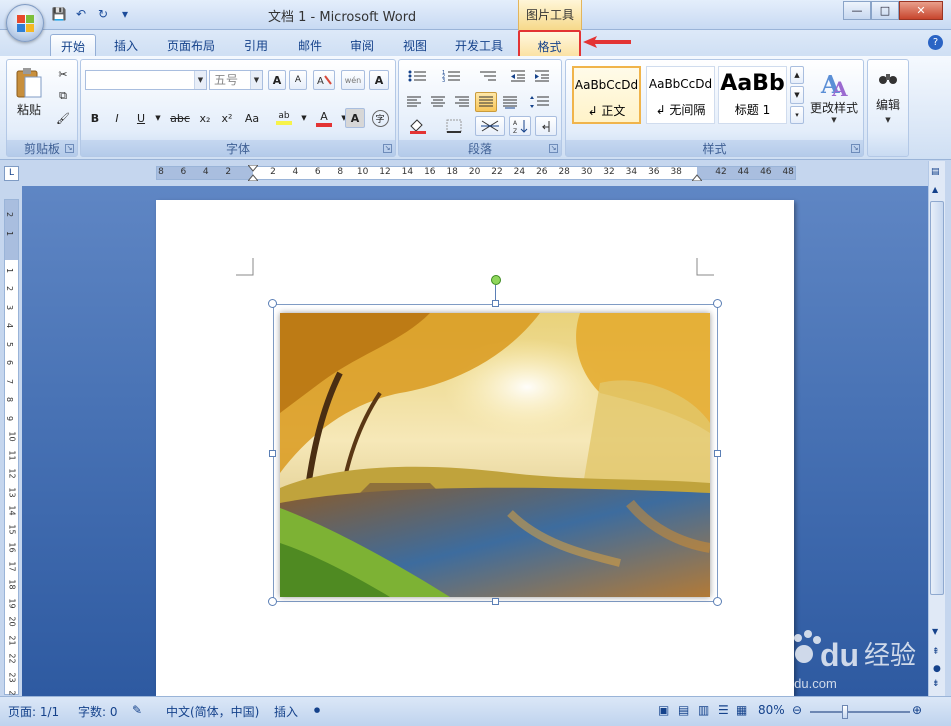  I want to click on increase-indent-button, so click(542, 76).